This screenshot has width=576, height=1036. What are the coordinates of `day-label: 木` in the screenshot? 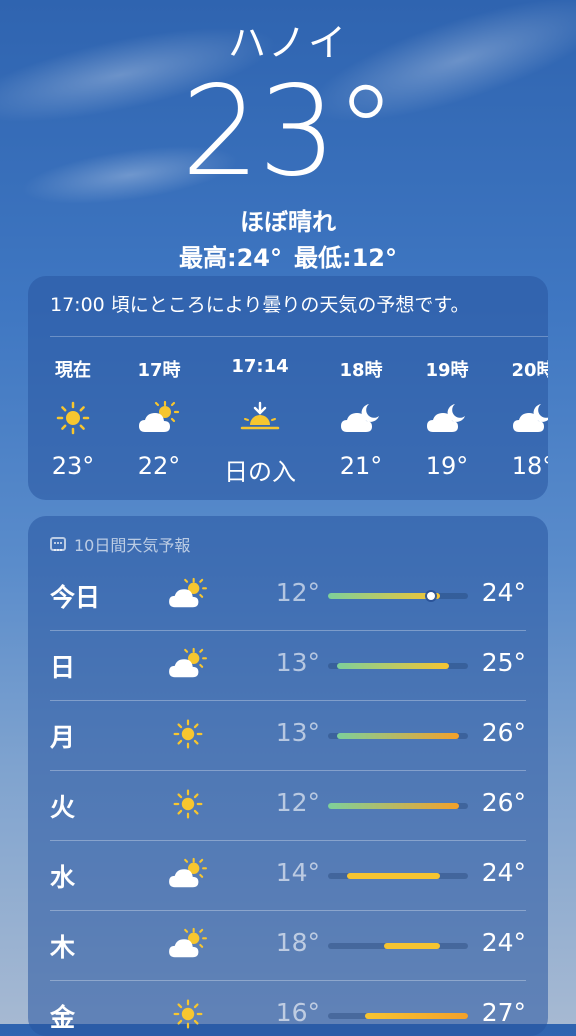 It's located at (63, 947).